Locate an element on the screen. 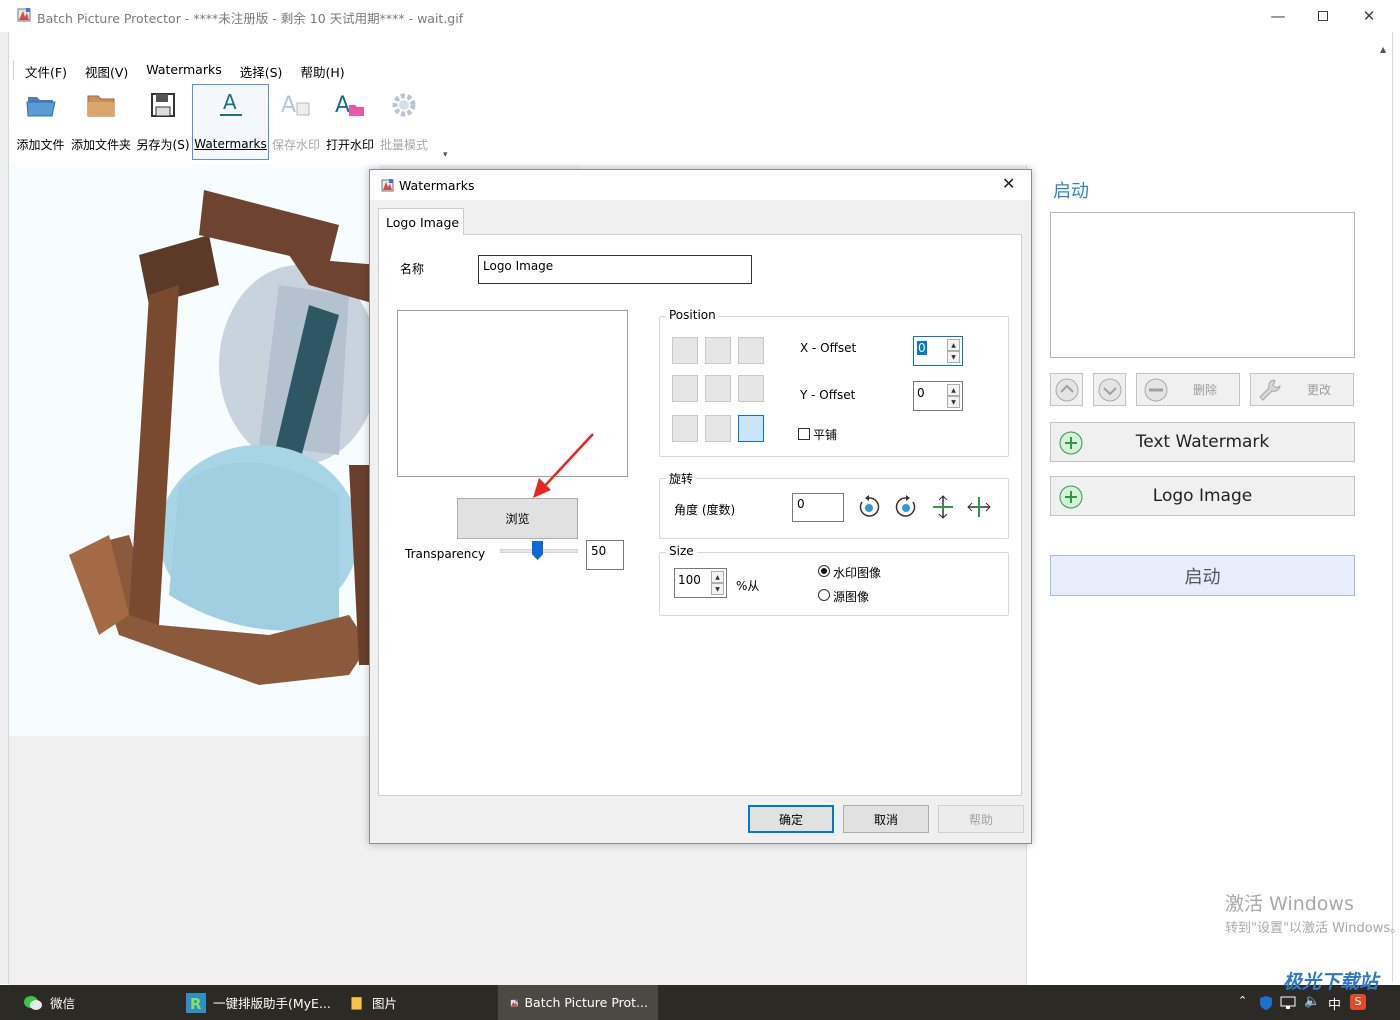 The height and width of the screenshot is (1020, 1400). minimize-button: — is located at coordinates (1278, 16).